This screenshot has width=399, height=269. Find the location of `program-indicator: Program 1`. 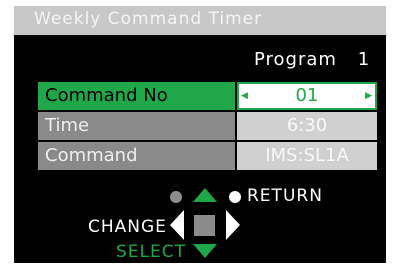

program-indicator: Program 1 is located at coordinates (312, 59).